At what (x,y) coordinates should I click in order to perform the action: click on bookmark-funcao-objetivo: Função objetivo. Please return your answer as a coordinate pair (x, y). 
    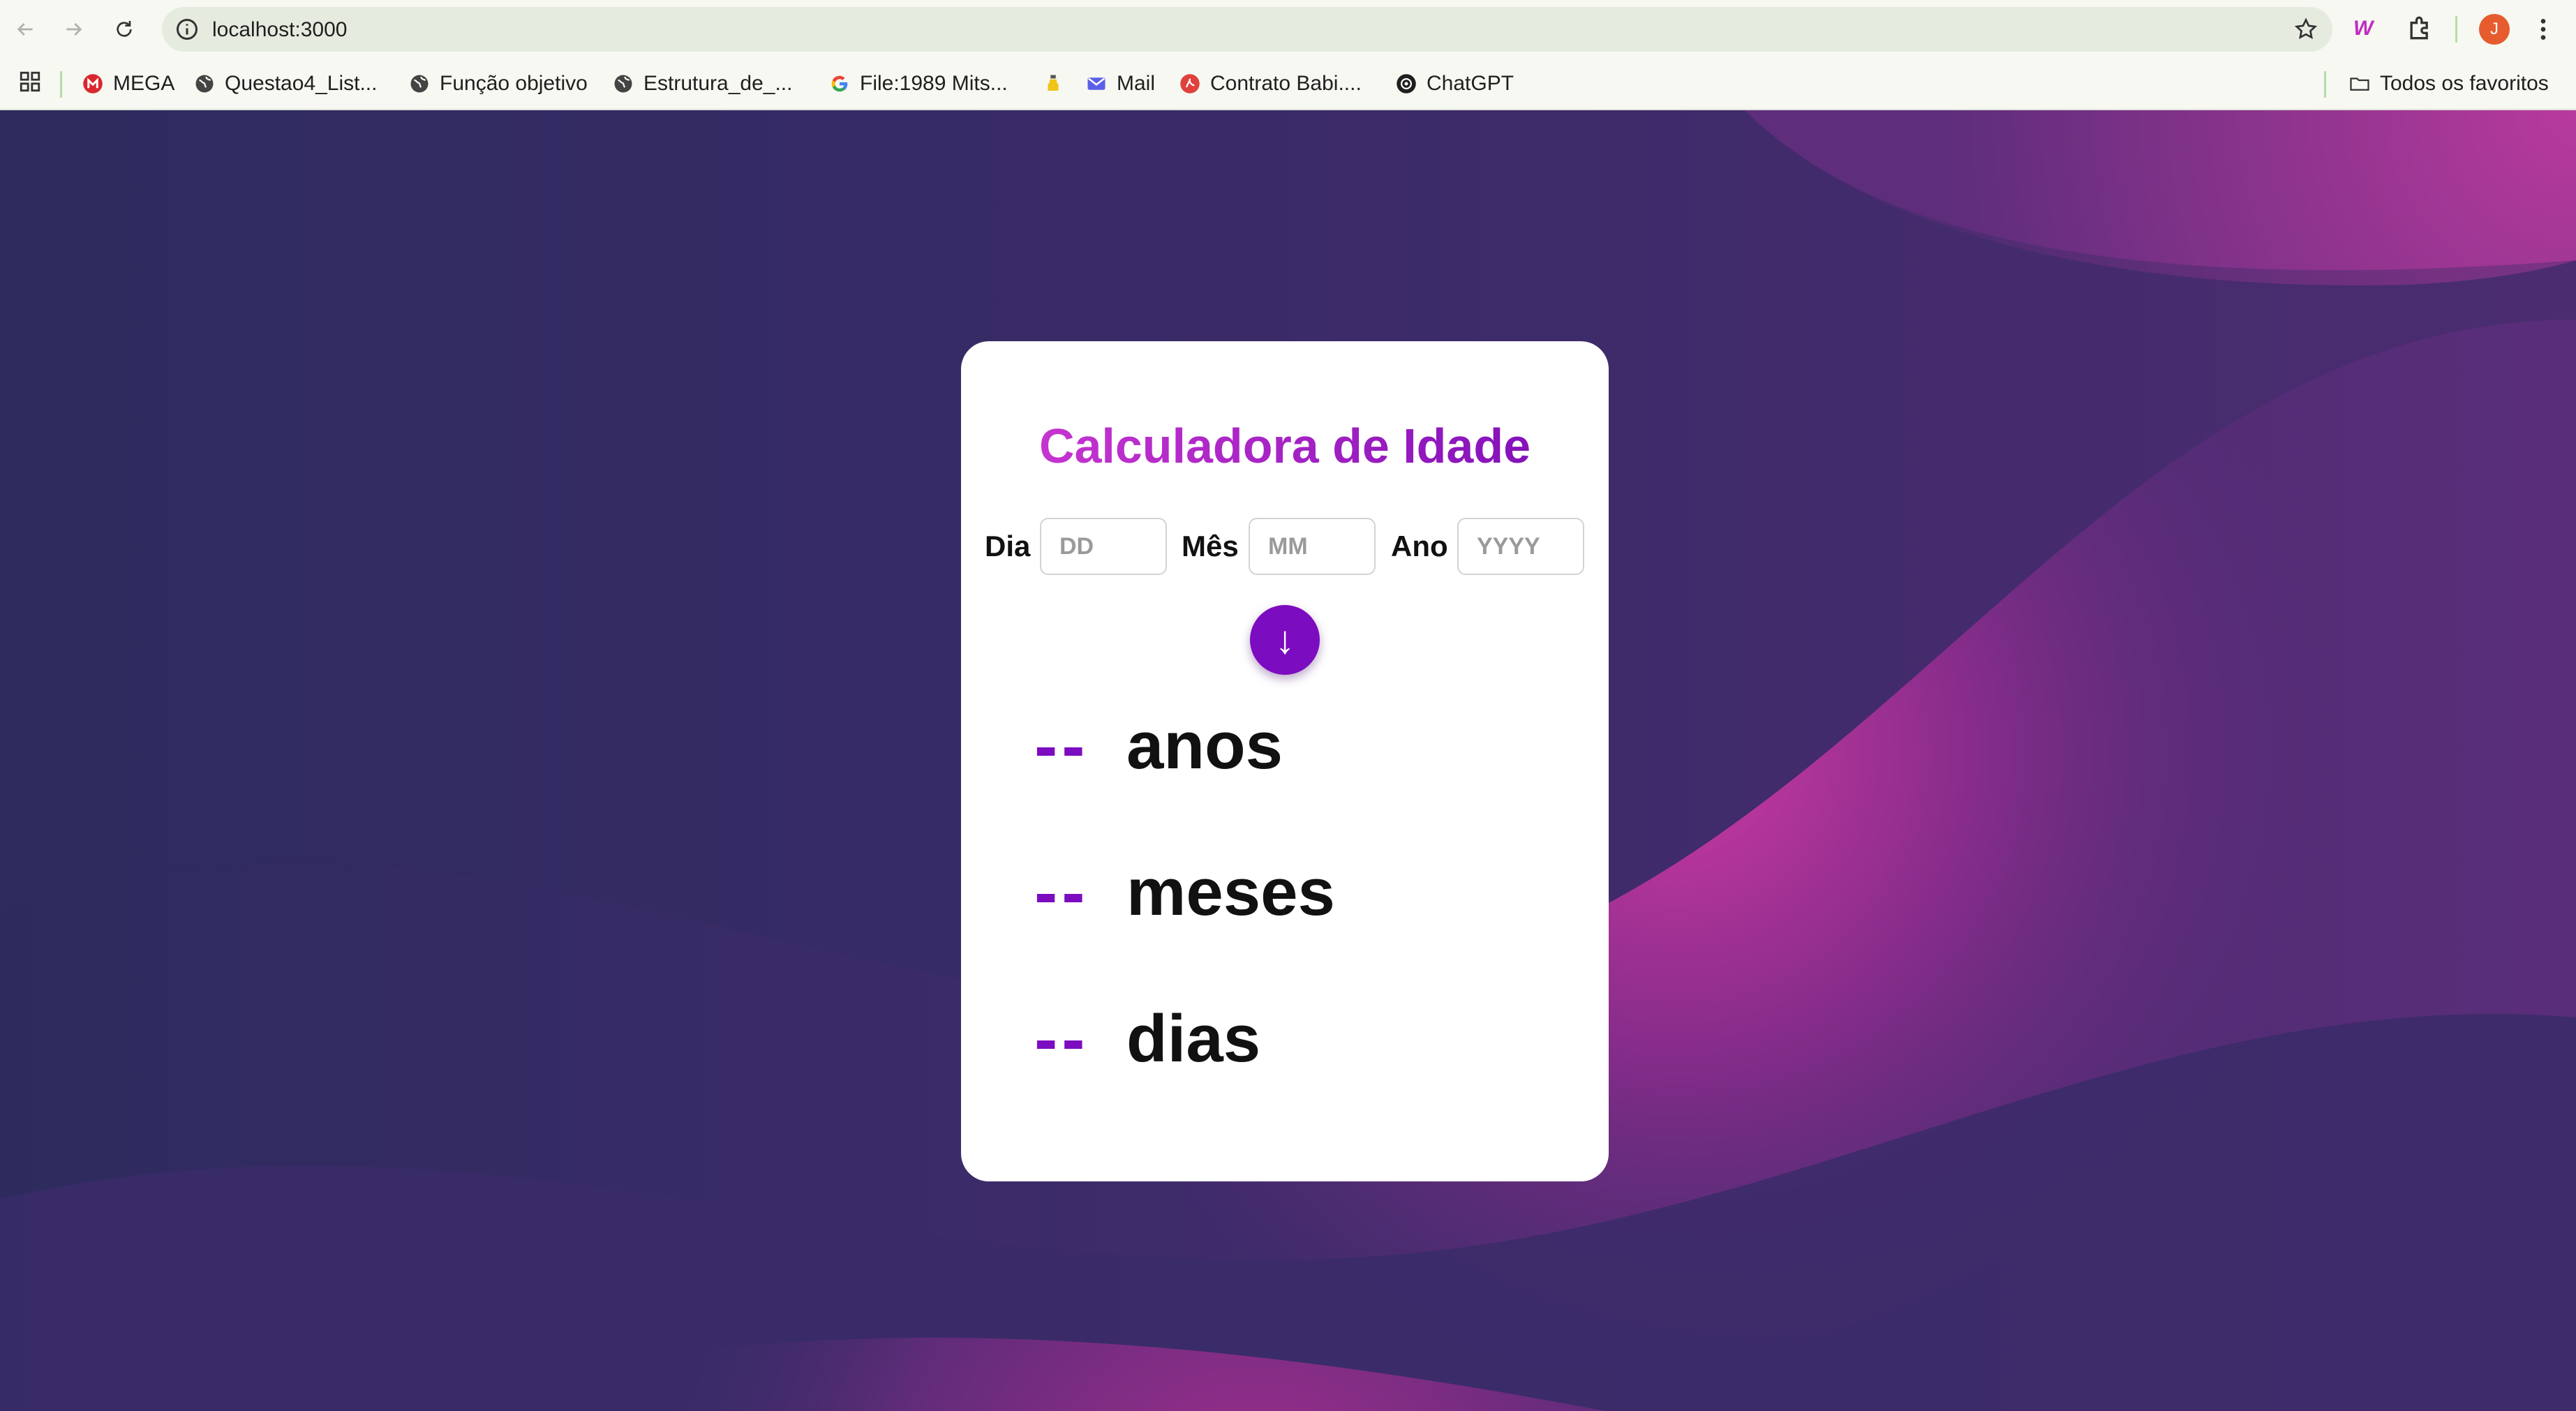
    Looking at the image, I should click on (498, 83).